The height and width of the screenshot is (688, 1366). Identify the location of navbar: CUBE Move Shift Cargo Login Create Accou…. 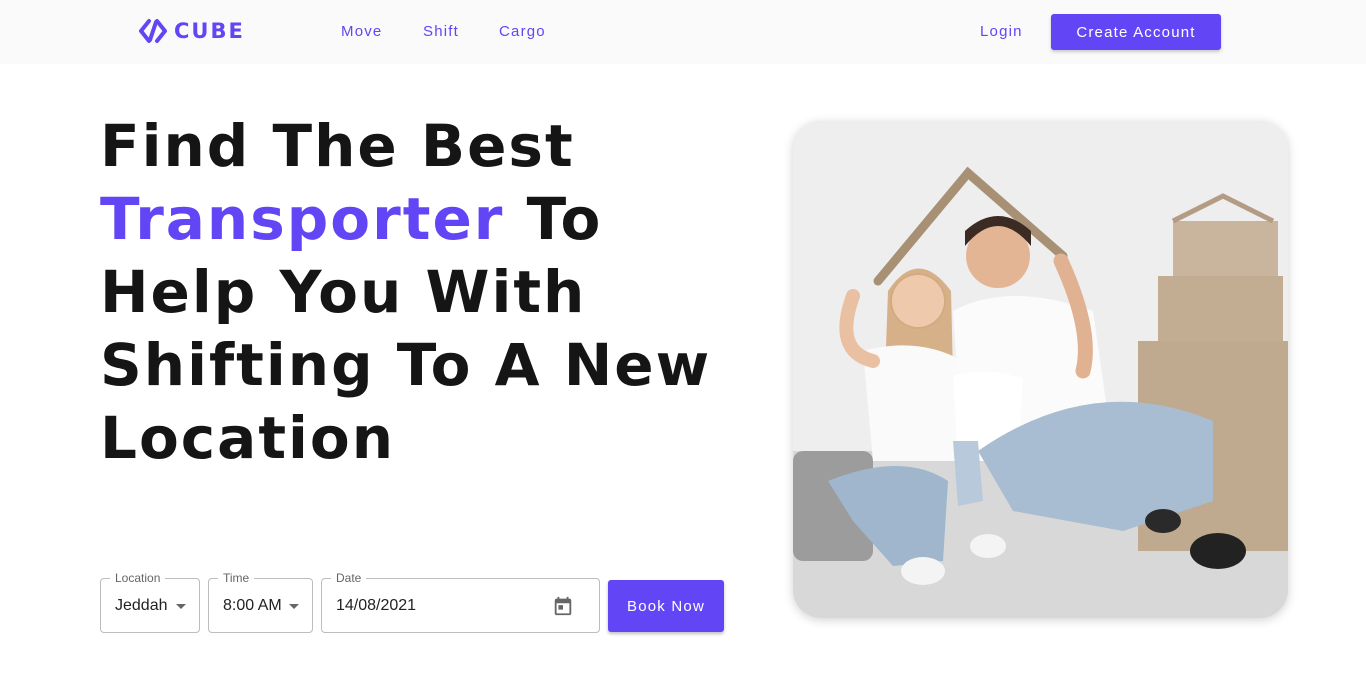
(683, 32).